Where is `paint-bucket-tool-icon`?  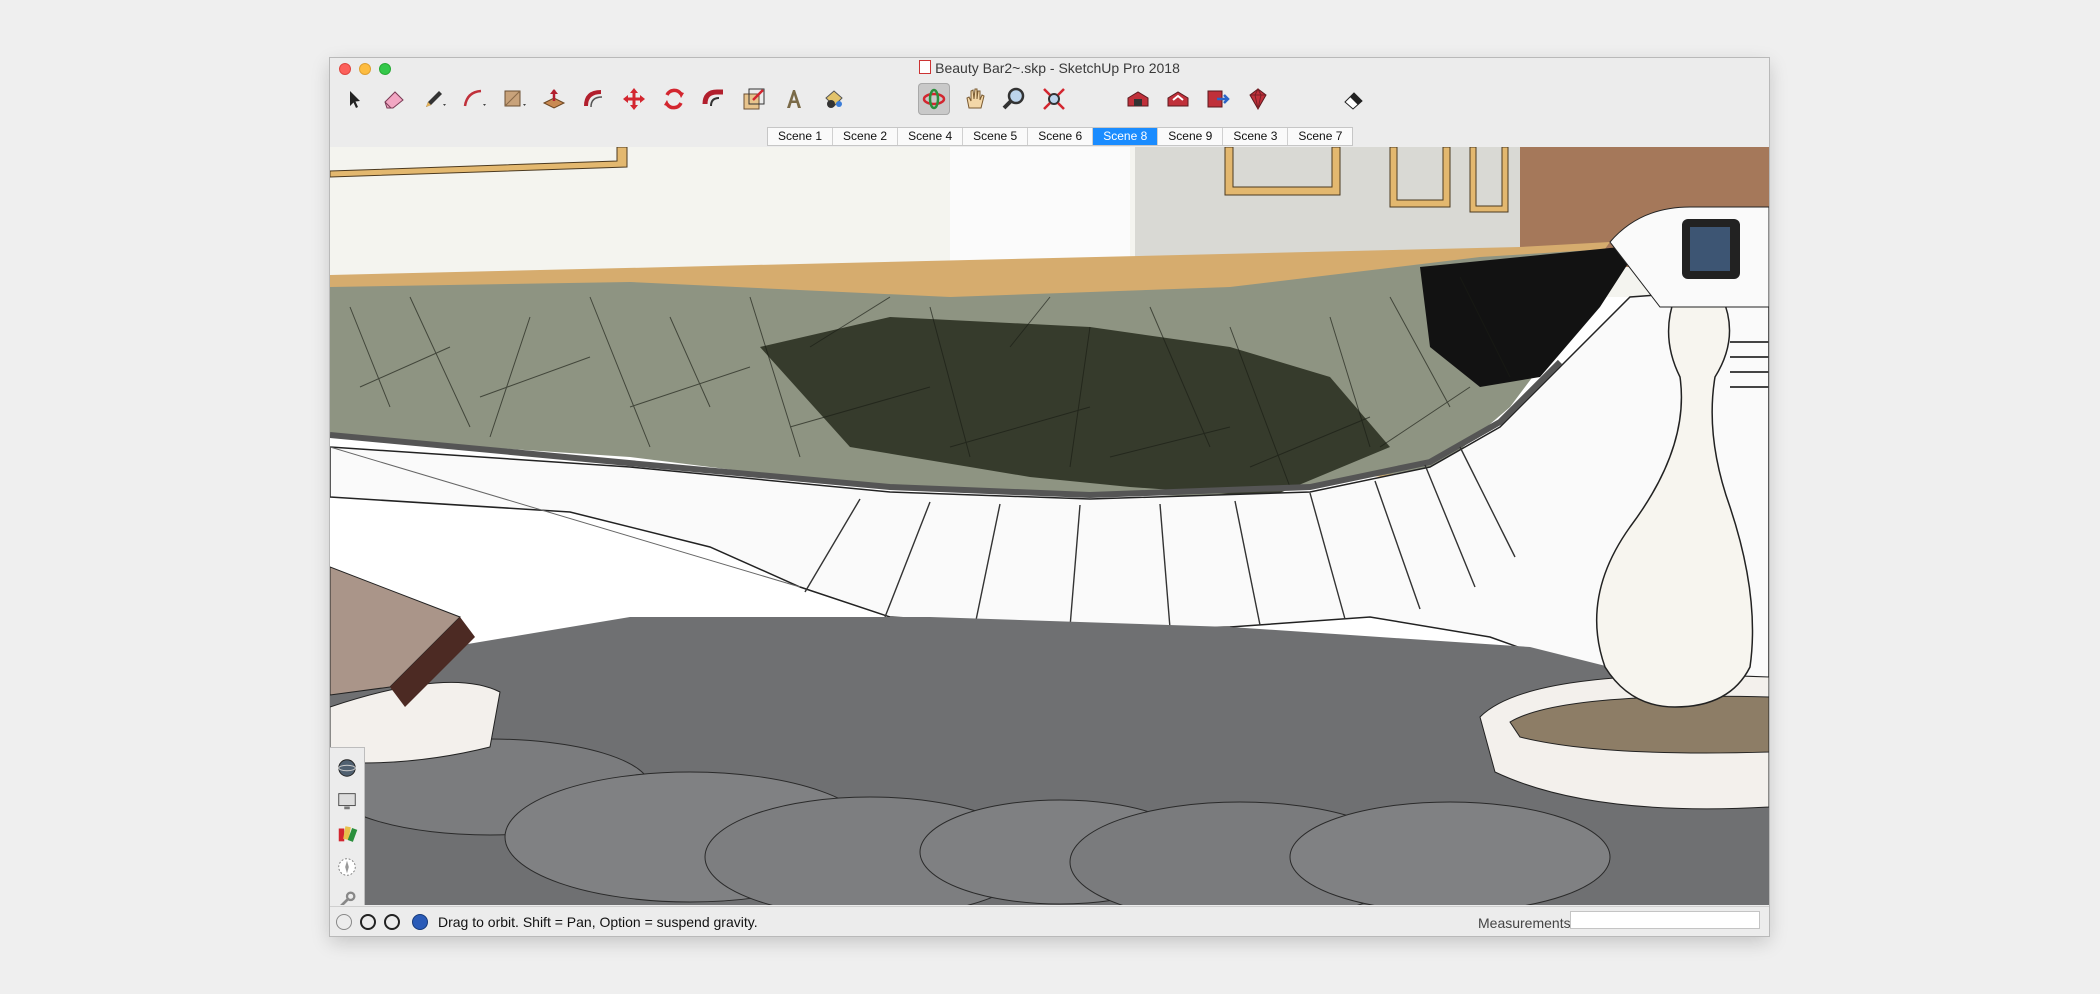 paint-bucket-tool-icon is located at coordinates (834, 99).